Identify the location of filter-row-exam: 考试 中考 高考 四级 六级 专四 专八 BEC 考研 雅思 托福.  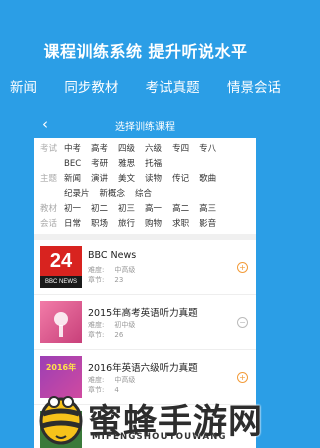
(145, 157).